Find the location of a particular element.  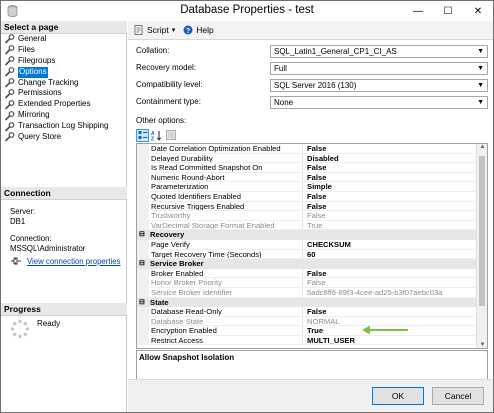

property-row: Quoted Identifiers Enabled False is located at coordinates (312, 196).